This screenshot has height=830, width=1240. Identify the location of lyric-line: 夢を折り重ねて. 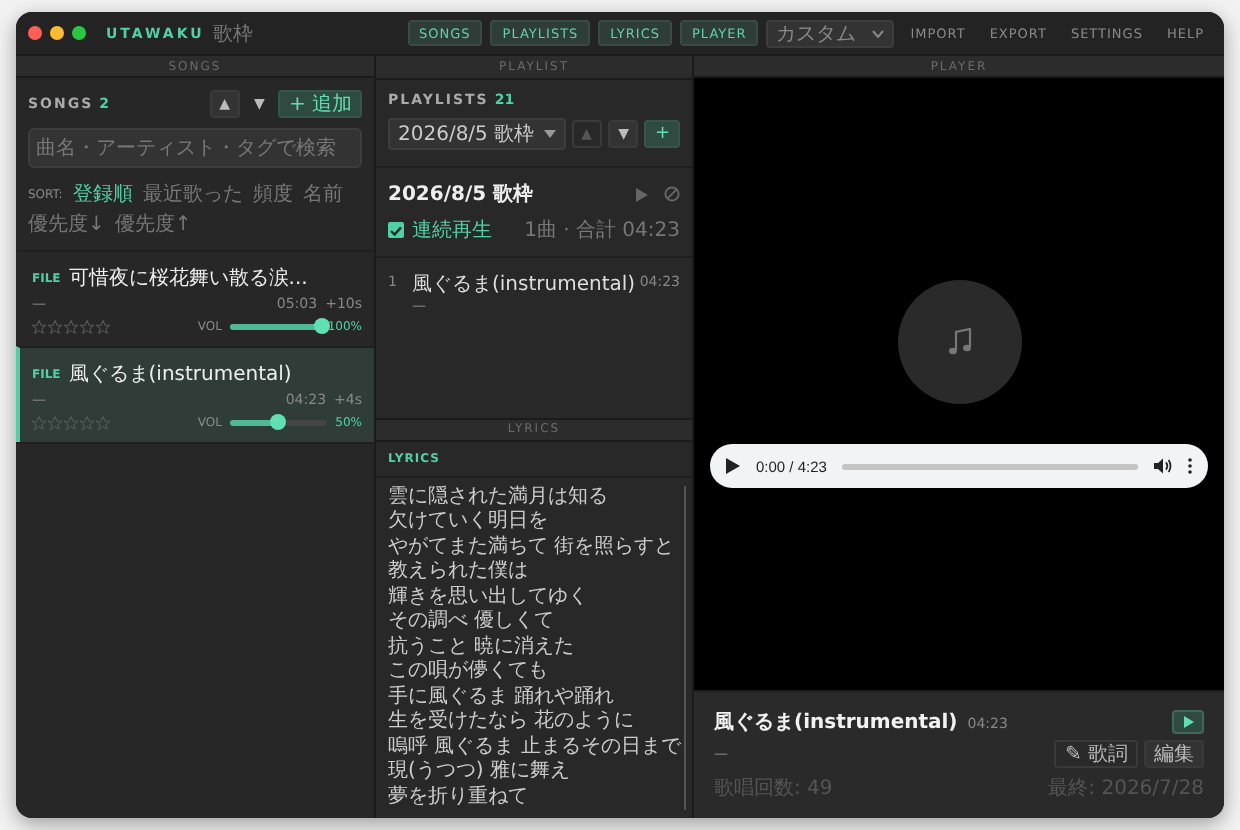
(459, 797).